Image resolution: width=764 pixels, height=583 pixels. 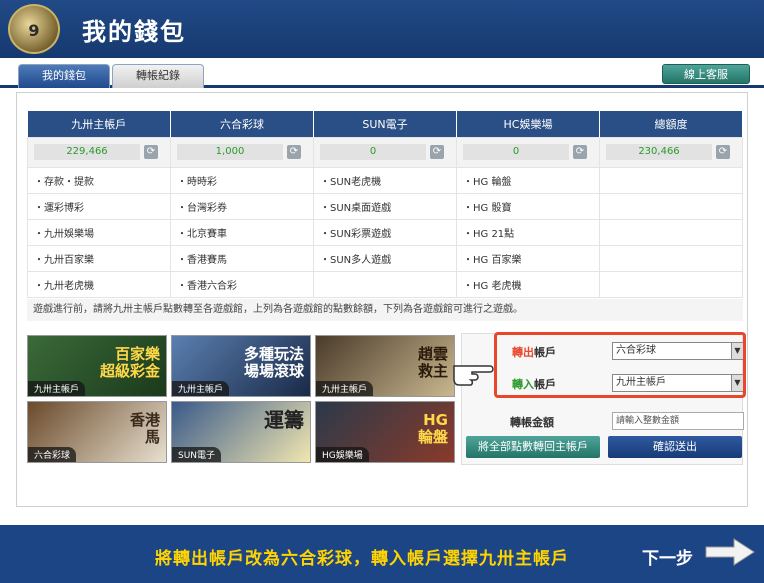 I want to click on transfer-amount-label: 轉帳金額, so click(x=532, y=422).